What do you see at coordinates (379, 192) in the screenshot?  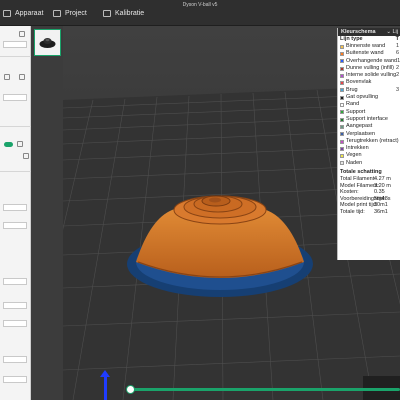 I see `stat-value: 0.35` at bounding box center [379, 192].